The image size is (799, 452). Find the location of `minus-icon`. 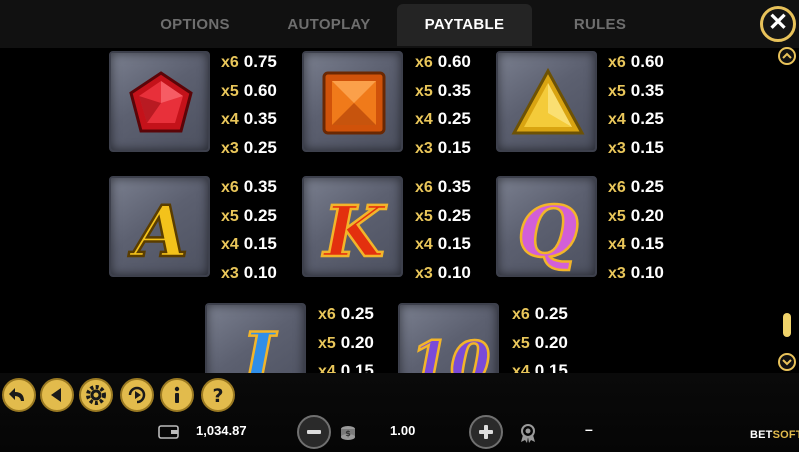

minus-icon is located at coordinates (314, 432).